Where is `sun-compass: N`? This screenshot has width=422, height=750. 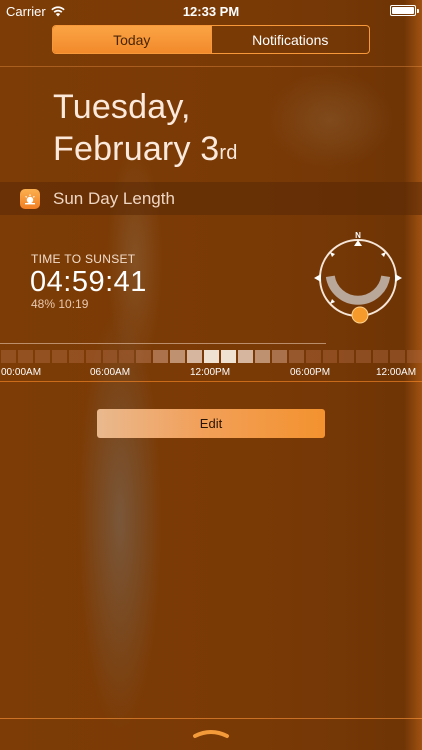 sun-compass: N is located at coordinates (358, 277).